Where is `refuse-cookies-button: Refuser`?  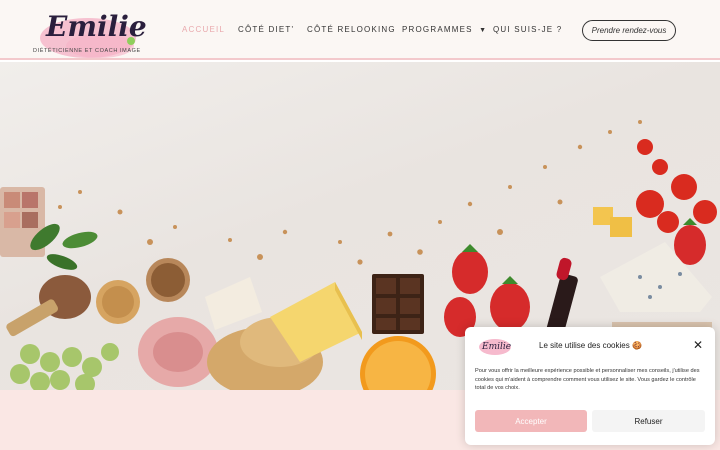 refuse-cookies-button: Refuser is located at coordinates (648, 421).